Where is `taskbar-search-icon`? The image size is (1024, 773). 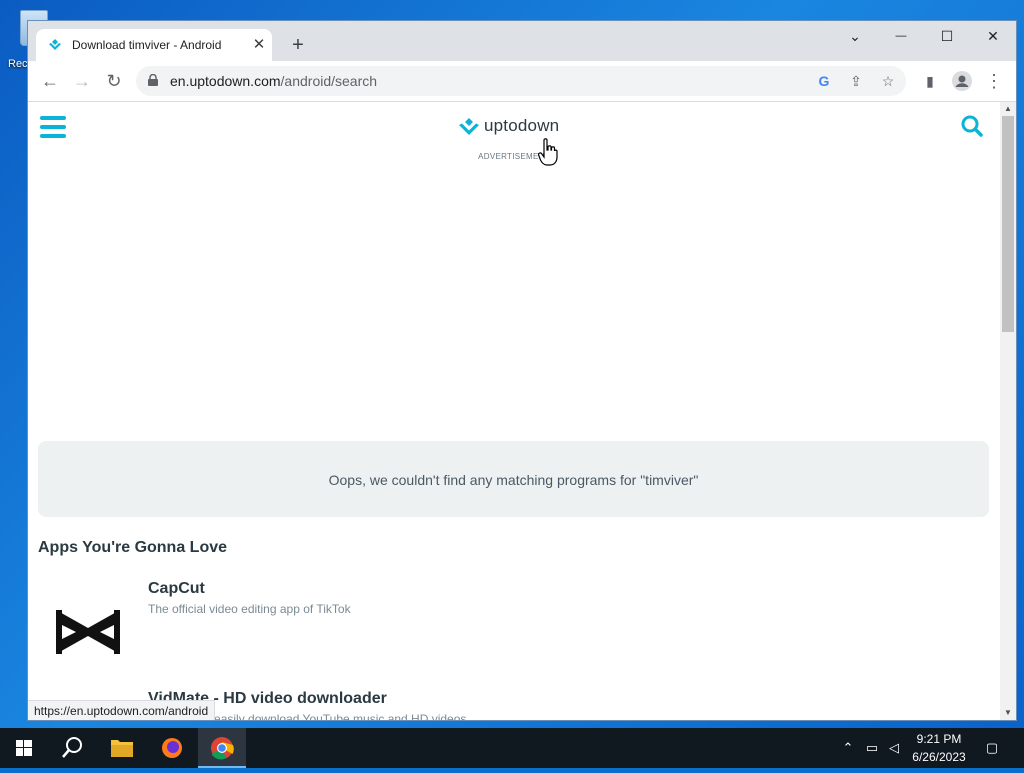
taskbar-search-icon is located at coordinates (72, 747).